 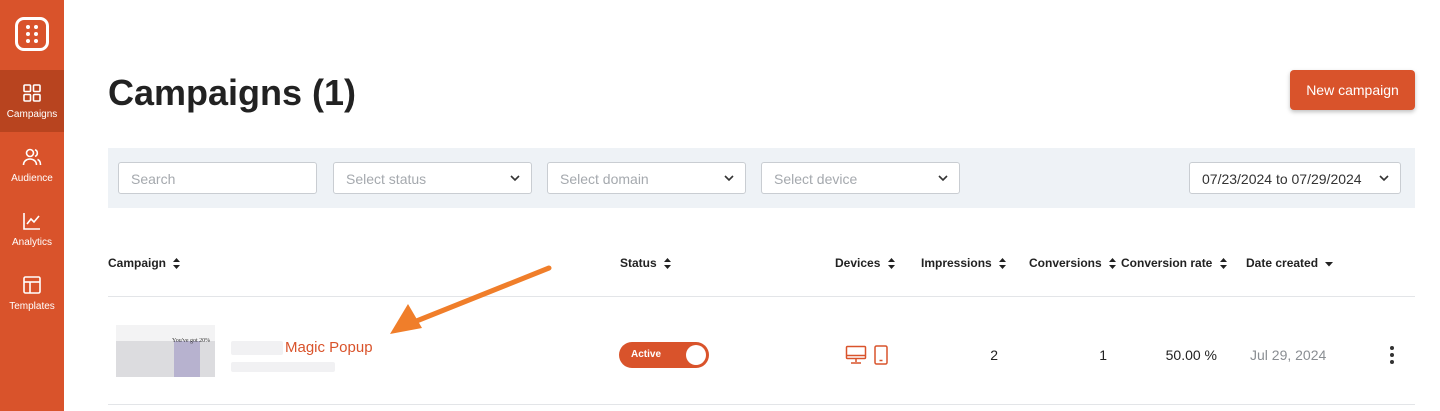 I want to click on status-toggle-label: Active, so click(x=646, y=354).